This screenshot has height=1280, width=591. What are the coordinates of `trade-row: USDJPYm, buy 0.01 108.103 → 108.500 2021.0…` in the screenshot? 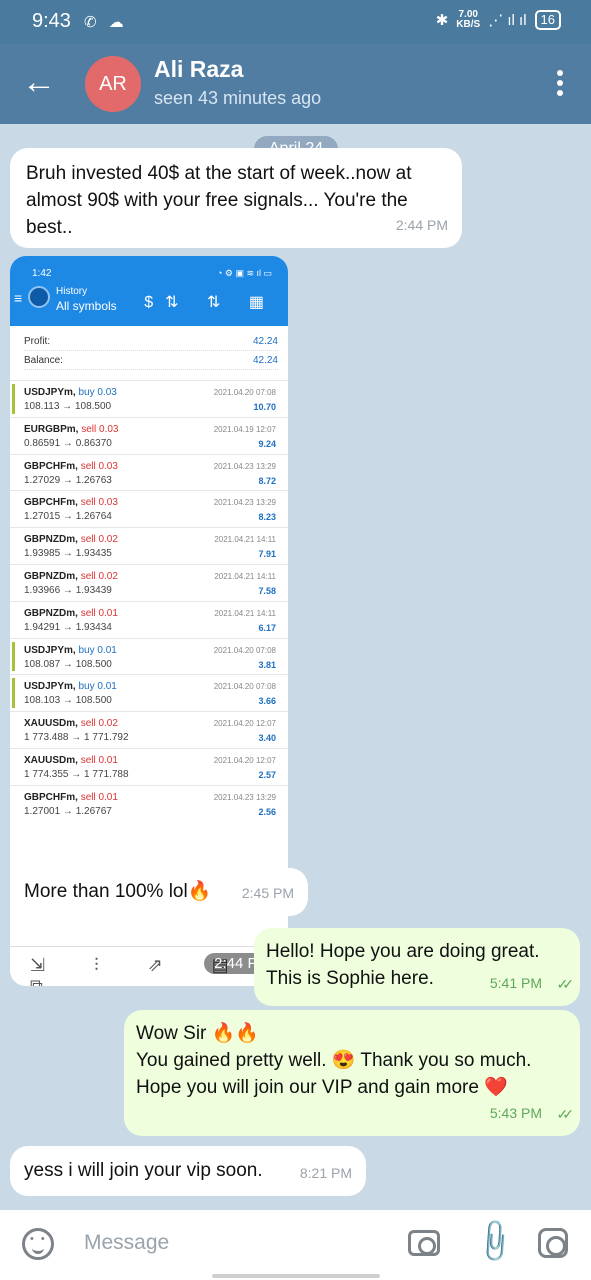 It's located at (149, 692).